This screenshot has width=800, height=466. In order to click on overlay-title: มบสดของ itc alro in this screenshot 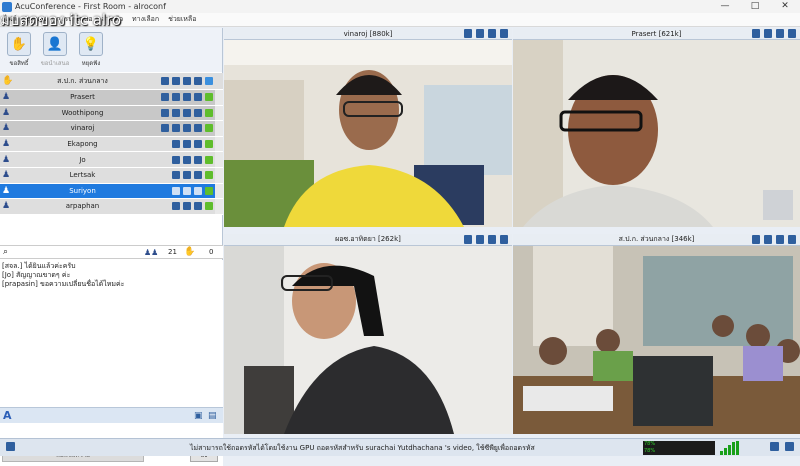, I will do `click(61, 20)`.